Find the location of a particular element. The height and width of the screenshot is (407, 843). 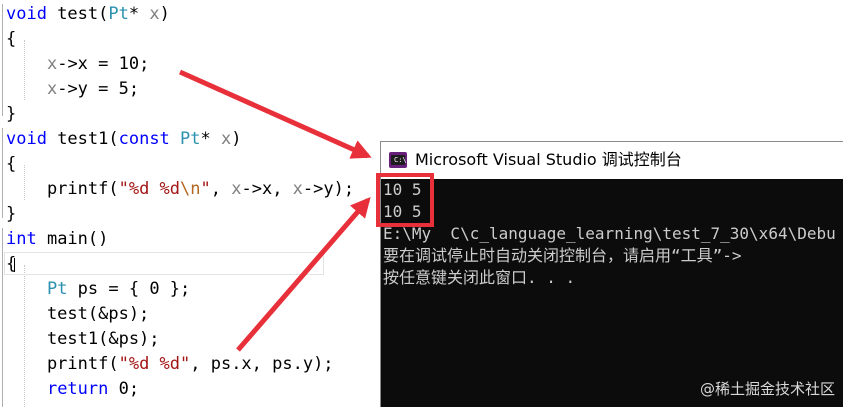

console-titlebar: C:\ Microsoft Visual Studio 调试控制台 is located at coordinates (612, 160).